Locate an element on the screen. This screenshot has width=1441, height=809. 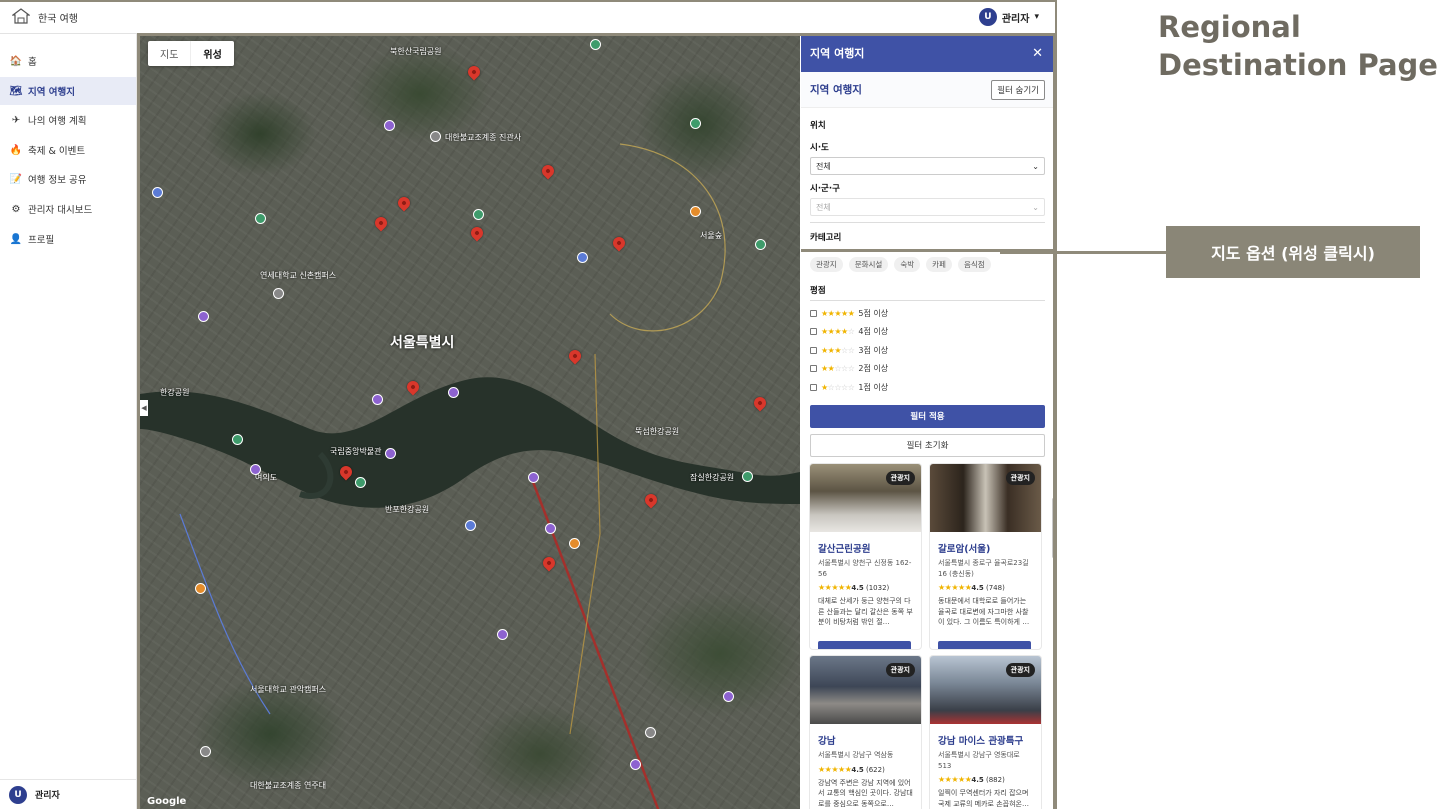
annotation-title-line1: Regional is located at coordinates (1229, 27).